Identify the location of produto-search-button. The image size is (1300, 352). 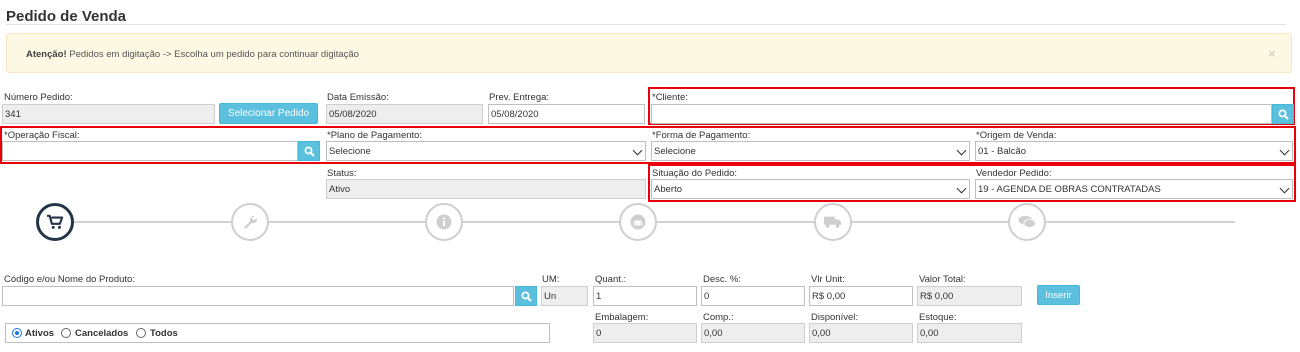
(526, 296).